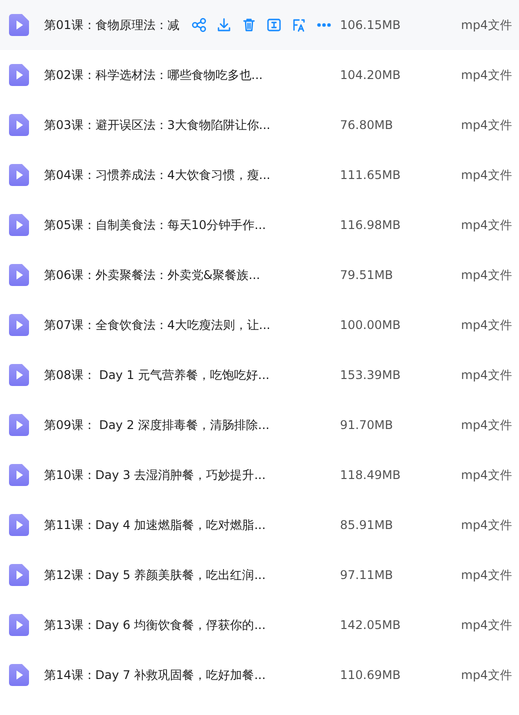 The width and height of the screenshot is (519, 715). I want to click on file-row: 第10课：Day 3 去湿消肿餐，巧妙提升... 118.49MB mp4文件, so click(259, 475).